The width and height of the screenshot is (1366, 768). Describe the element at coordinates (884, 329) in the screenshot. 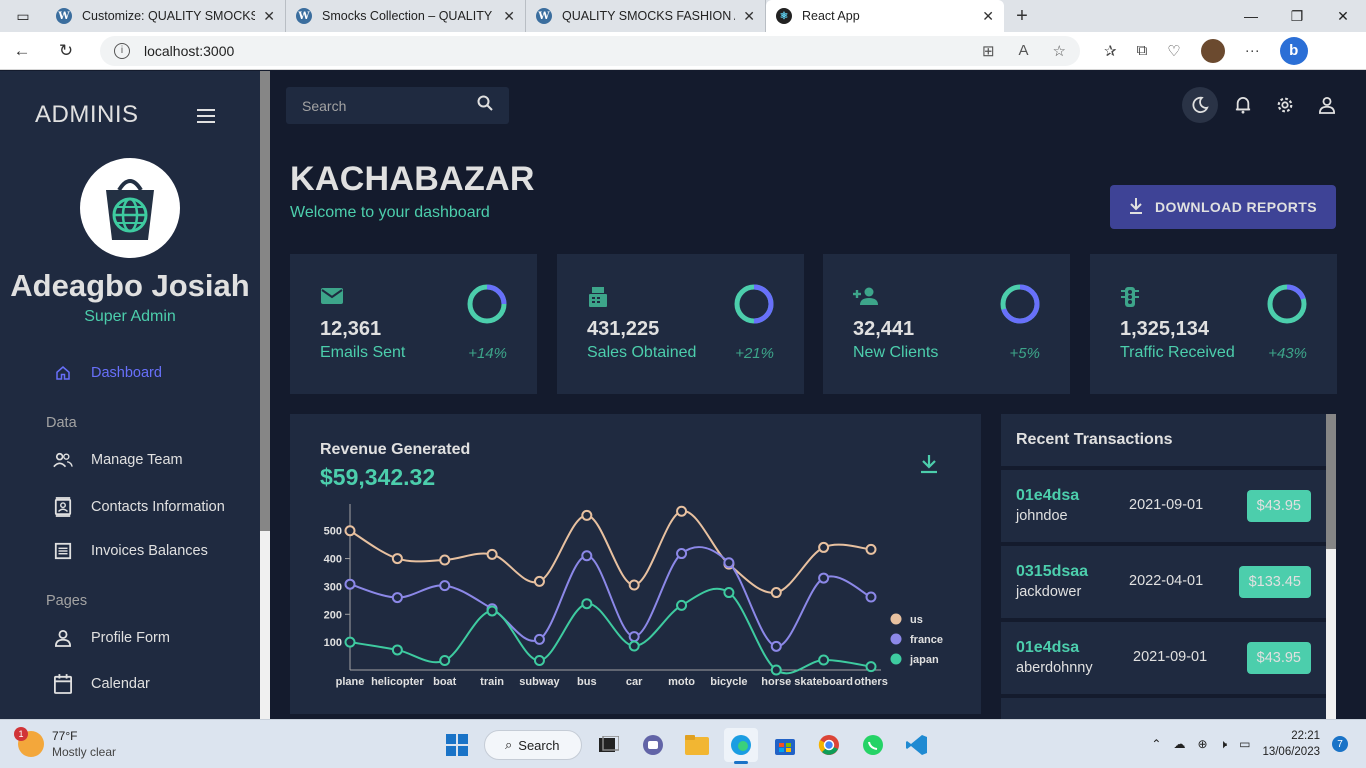

I see `stat-value: 32,441` at that location.